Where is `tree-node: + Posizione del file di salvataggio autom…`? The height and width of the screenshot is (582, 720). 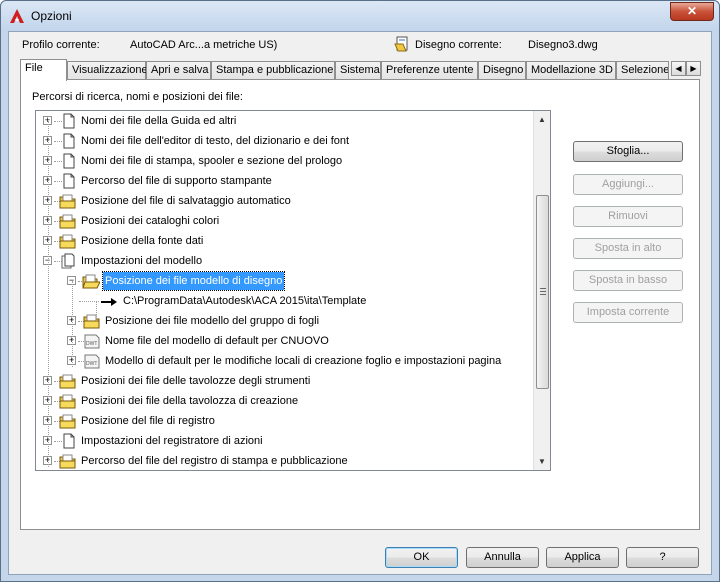
tree-node: + Posizione del file di salvataggio autom… is located at coordinates (284, 201).